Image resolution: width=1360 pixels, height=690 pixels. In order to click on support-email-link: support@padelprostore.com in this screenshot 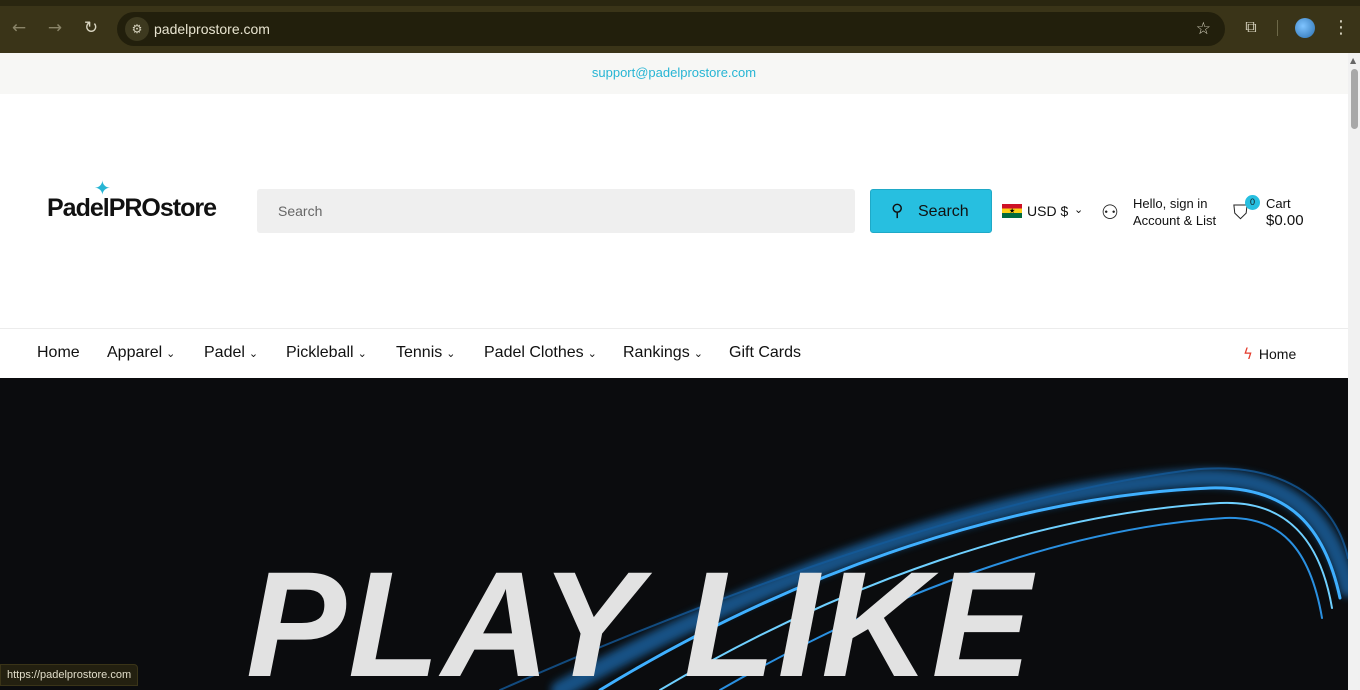, I will do `click(674, 72)`.